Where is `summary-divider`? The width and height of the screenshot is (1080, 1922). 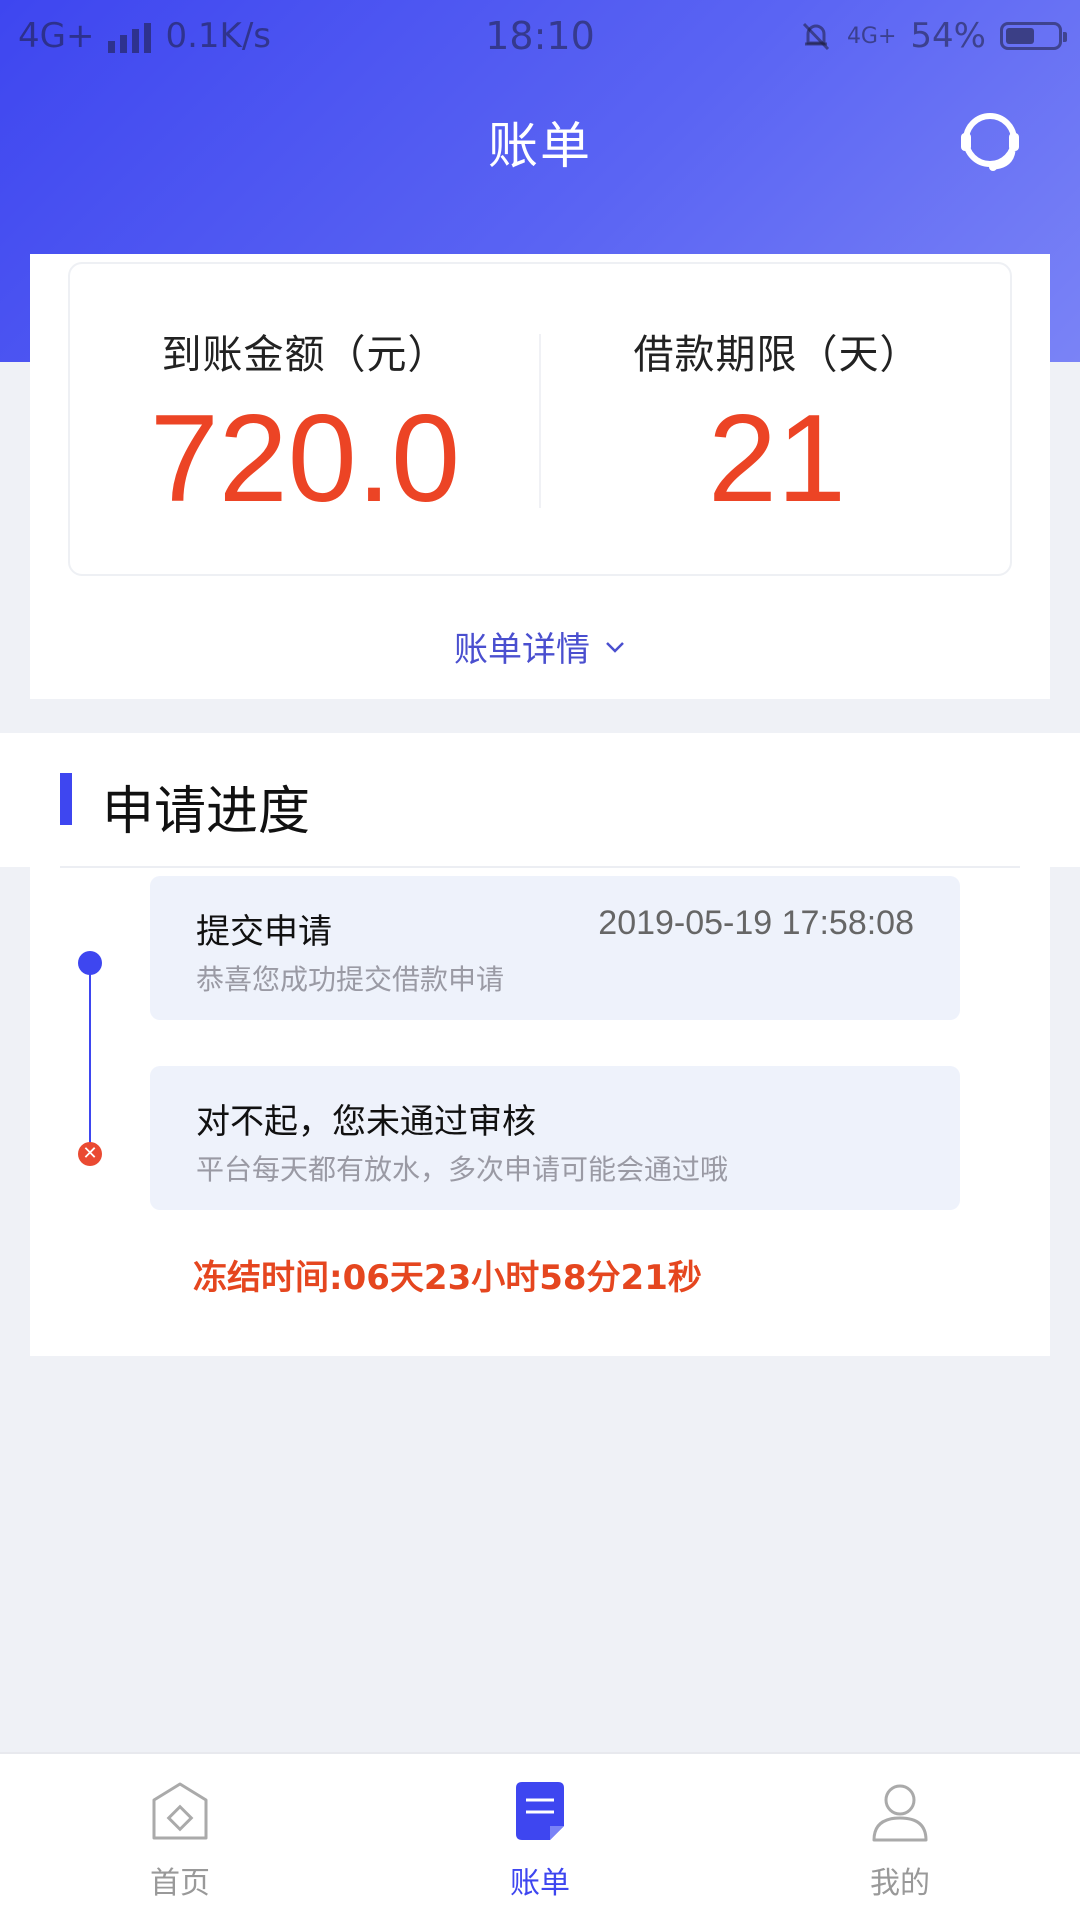
summary-divider is located at coordinates (540, 421).